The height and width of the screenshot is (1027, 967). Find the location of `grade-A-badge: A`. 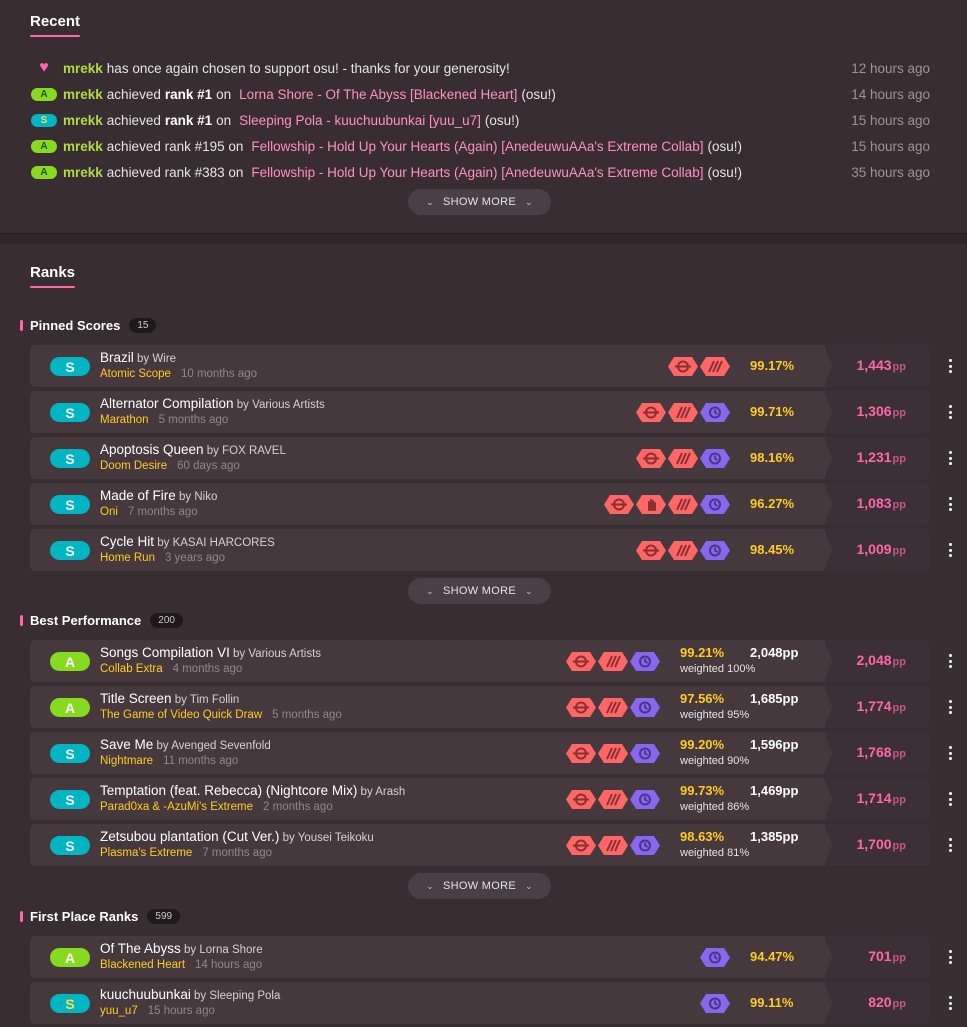

grade-A-badge: A is located at coordinates (44, 172).